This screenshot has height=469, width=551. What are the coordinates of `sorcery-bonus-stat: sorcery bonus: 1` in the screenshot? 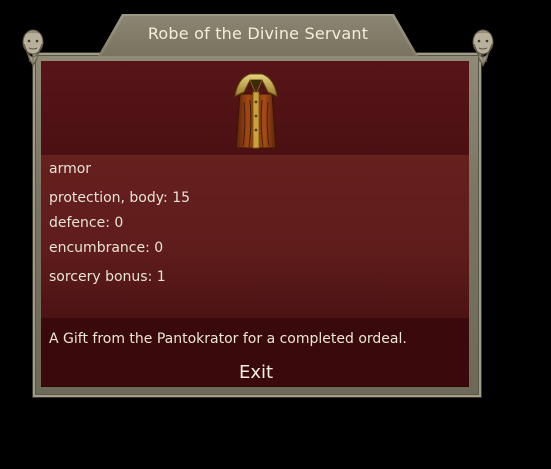 It's located at (107, 277).